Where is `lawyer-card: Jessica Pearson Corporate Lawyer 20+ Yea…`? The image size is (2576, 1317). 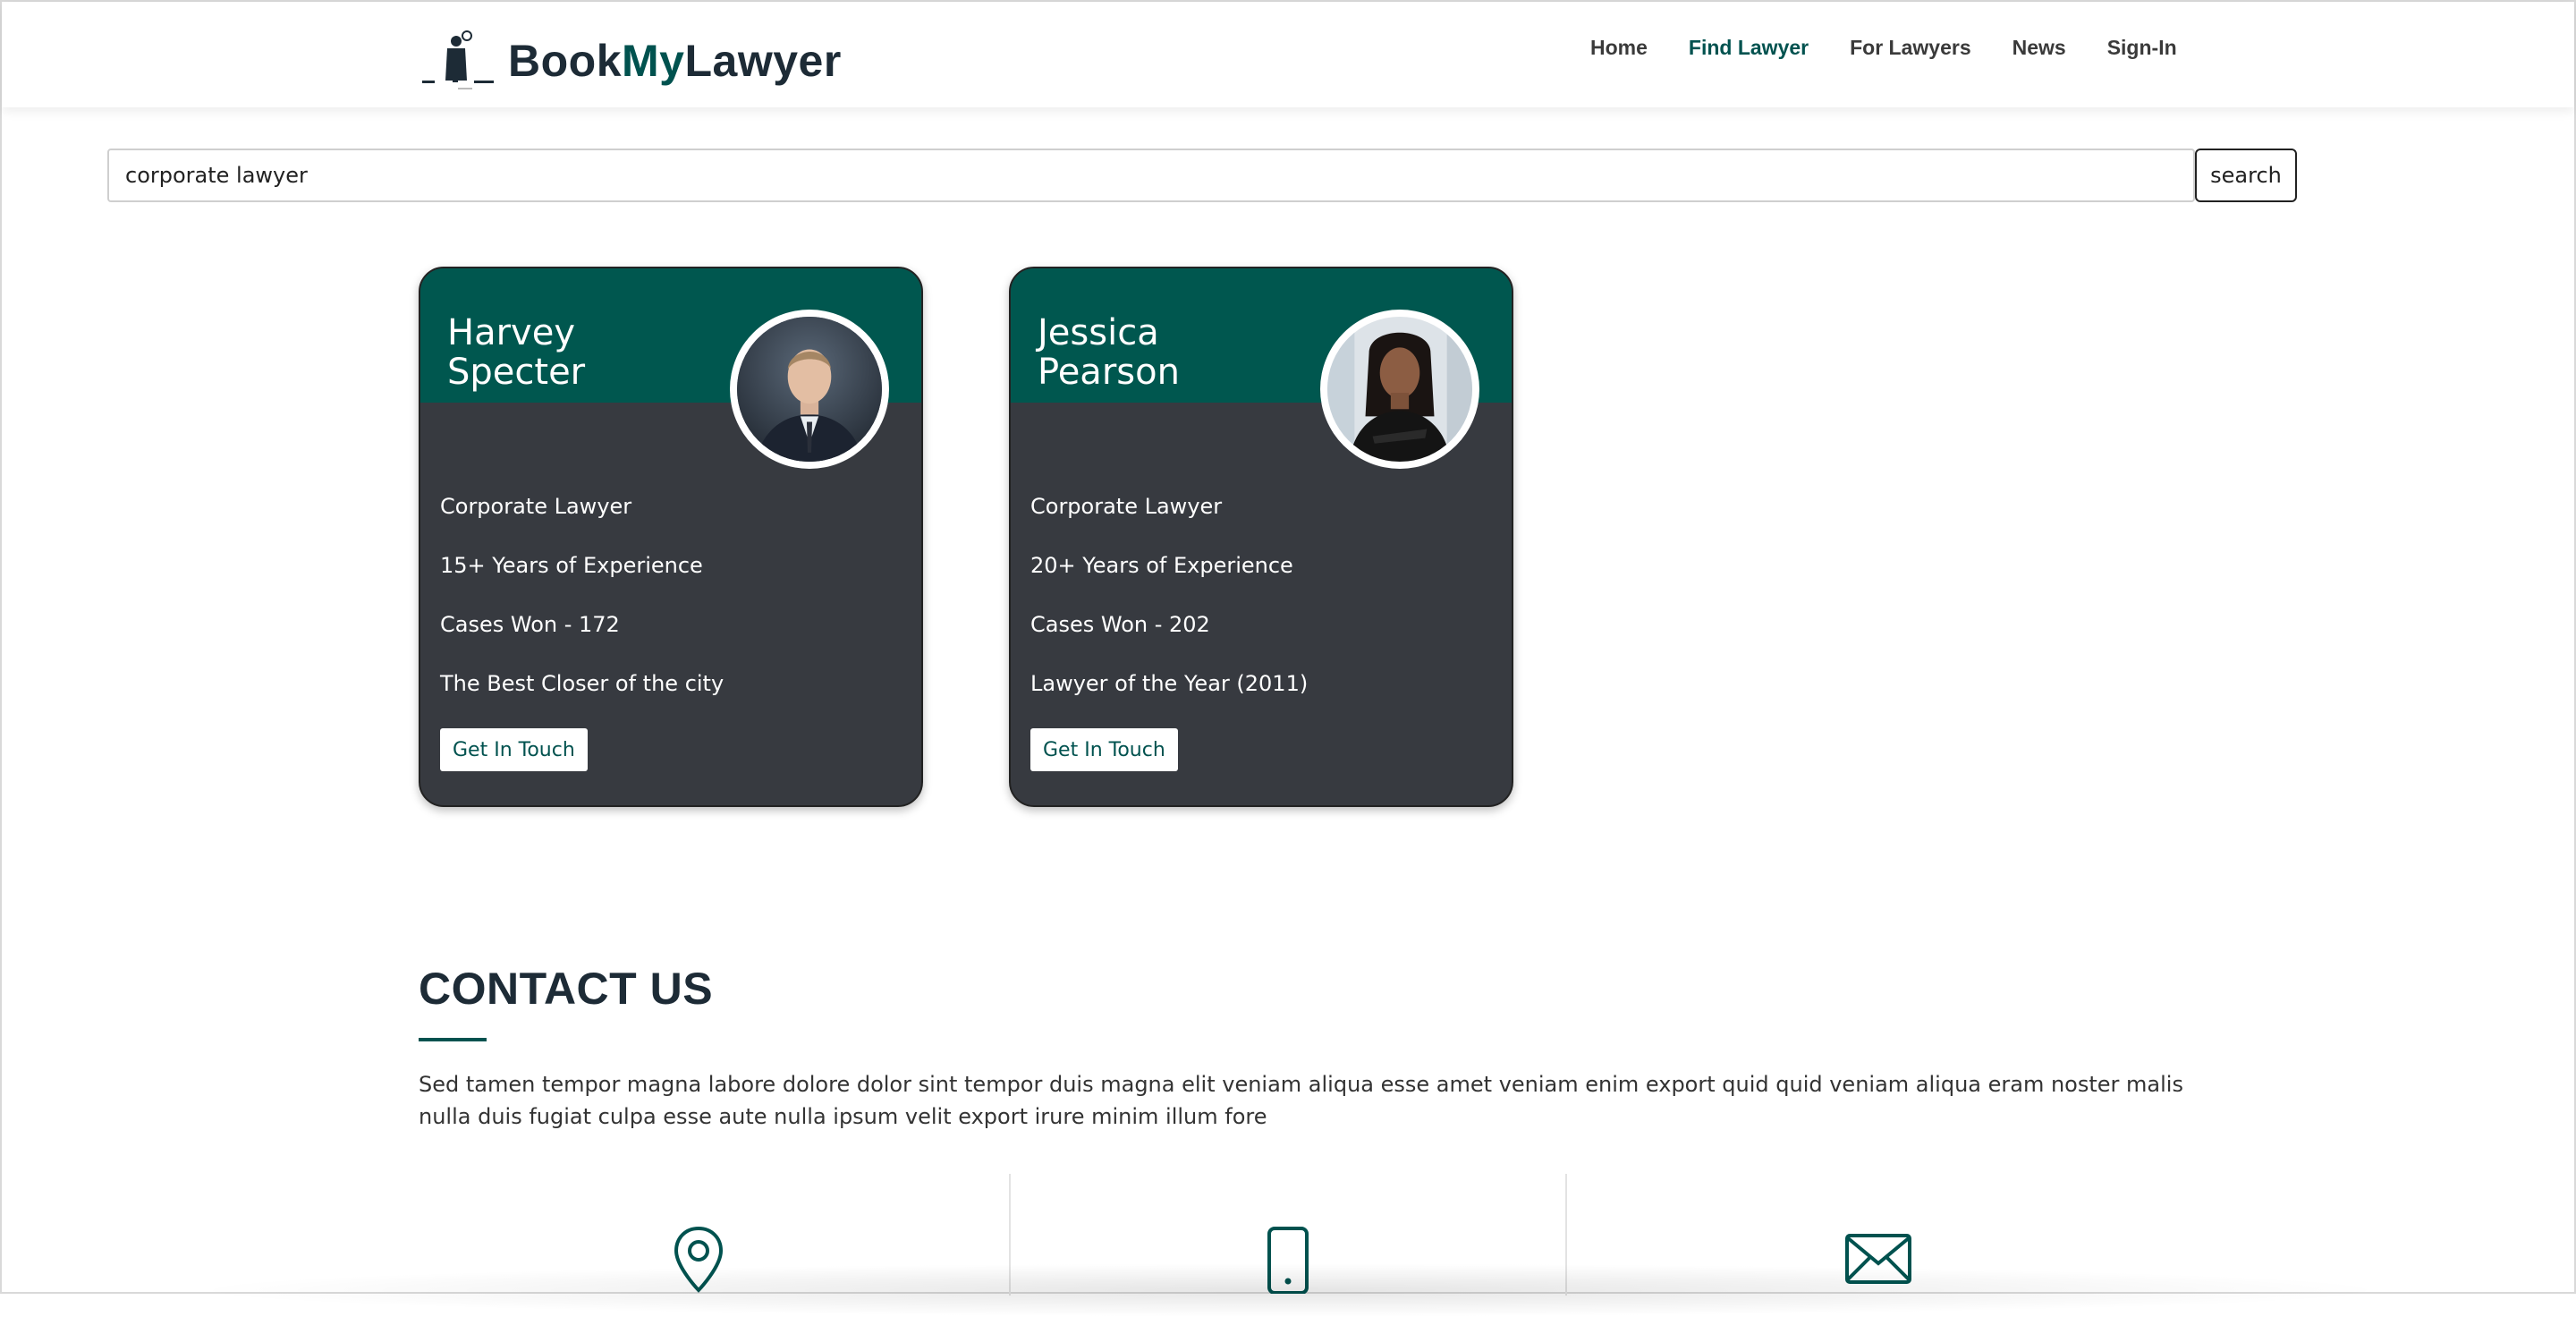 lawyer-card: Jessica Pearson Corporate Lawyer 20+ Yea… is located at coordinates (1261, 537).